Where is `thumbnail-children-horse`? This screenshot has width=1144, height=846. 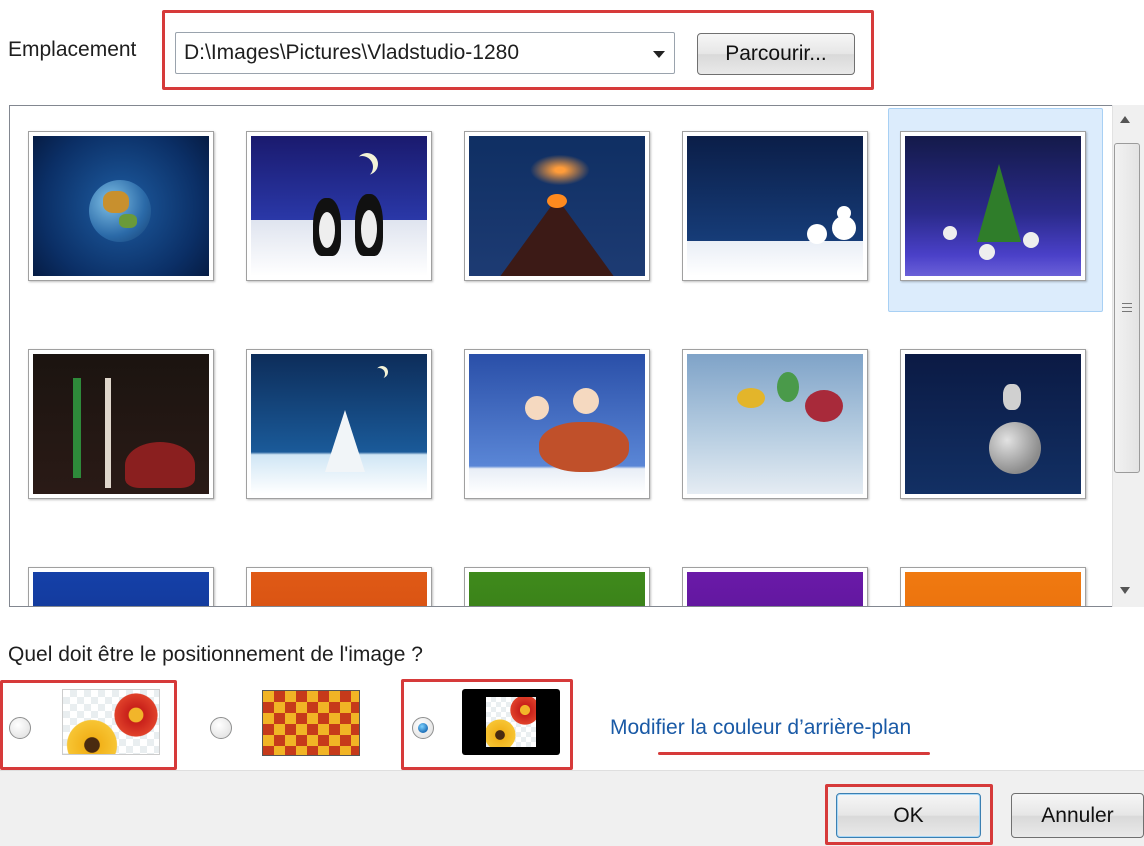
thumbnail-children-horse is located at coordinates (557, 424).